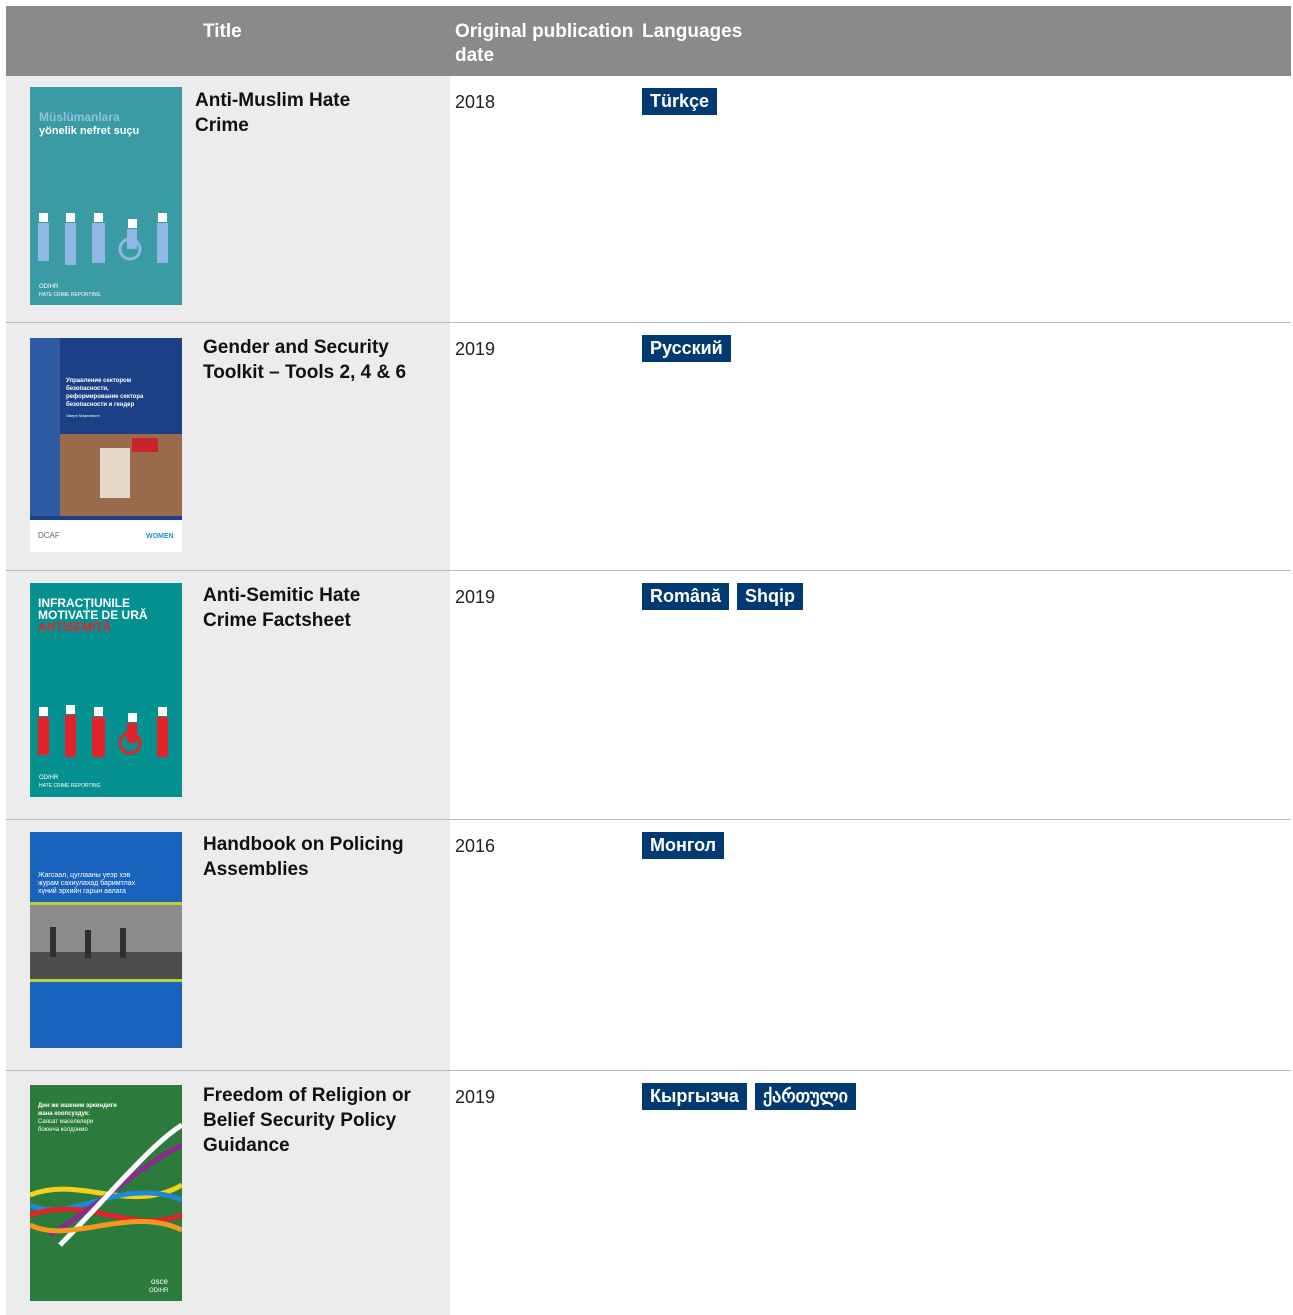 The width and height of the screenshot is (1293, 1315). What do you see at coordinates (87, 388) in the screenshot?
I see `svg-text: безопасности,` at bounding box center [87, 388].